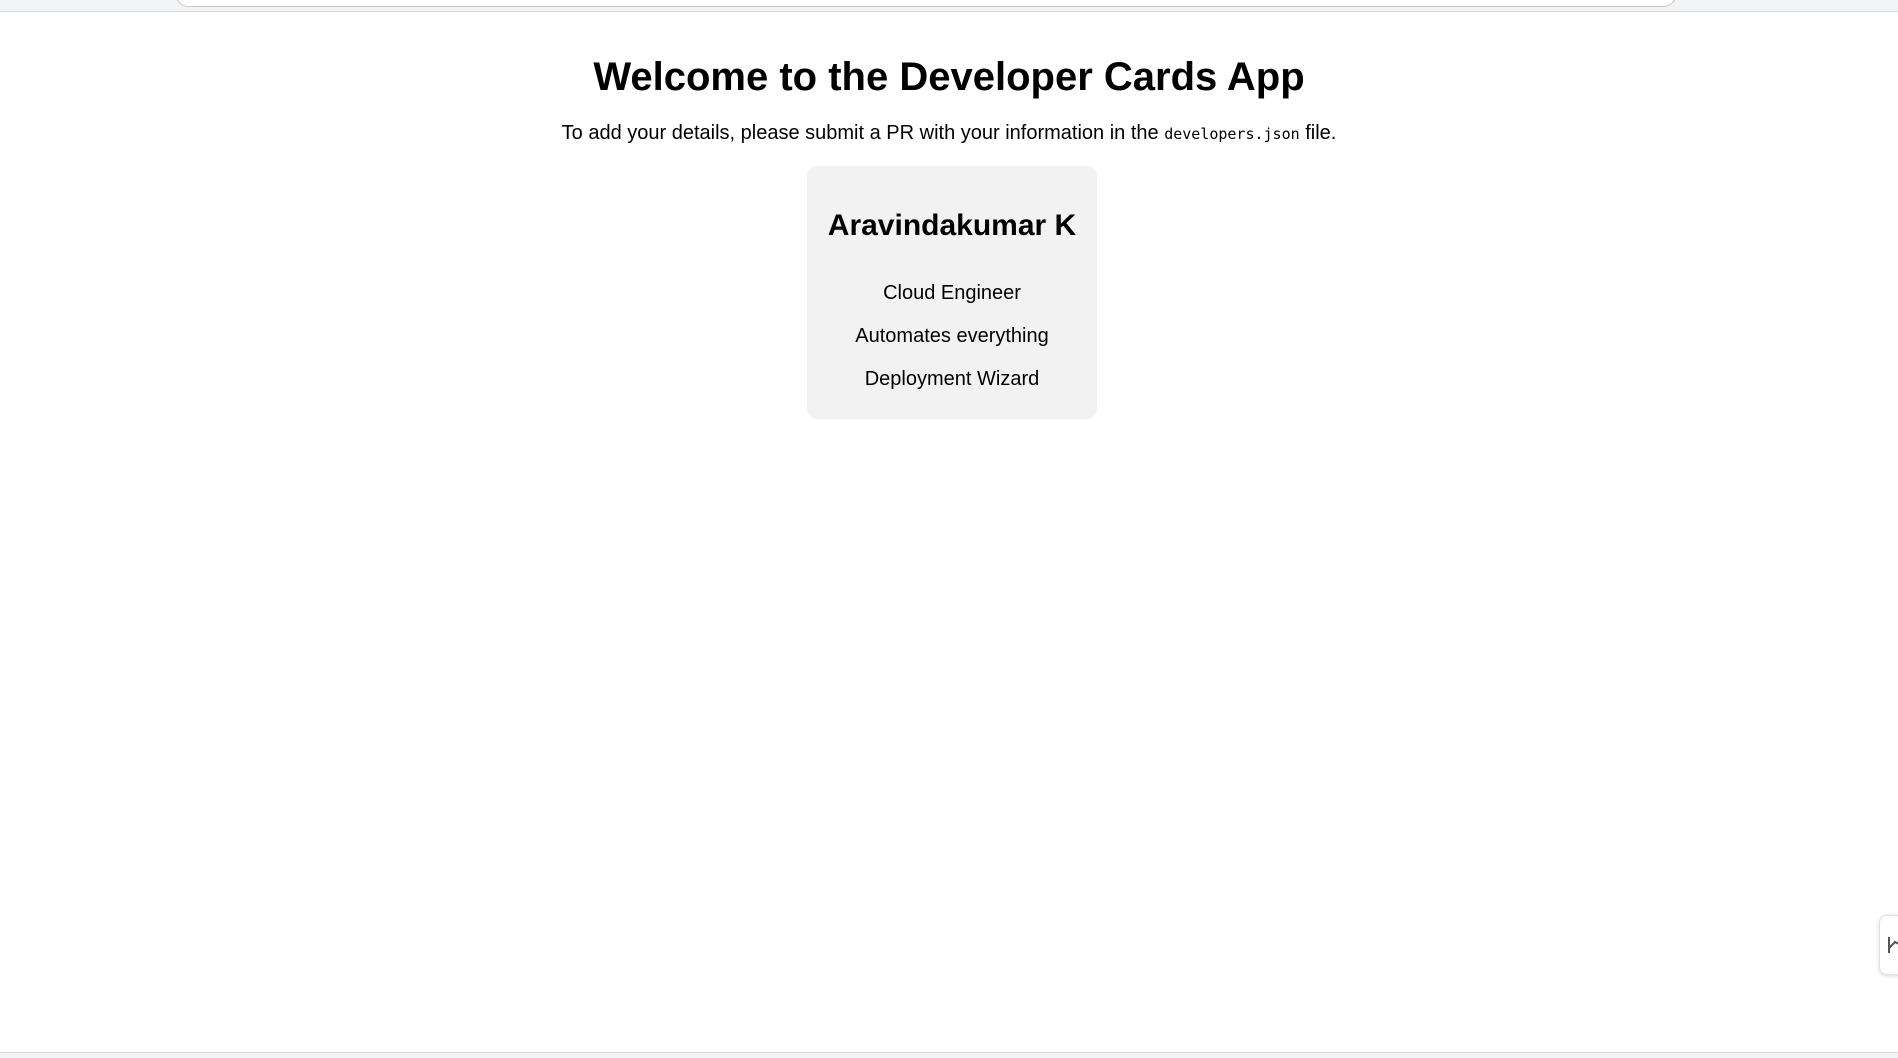  I want to click on browser-bottom-edge, so click(949, 1055).